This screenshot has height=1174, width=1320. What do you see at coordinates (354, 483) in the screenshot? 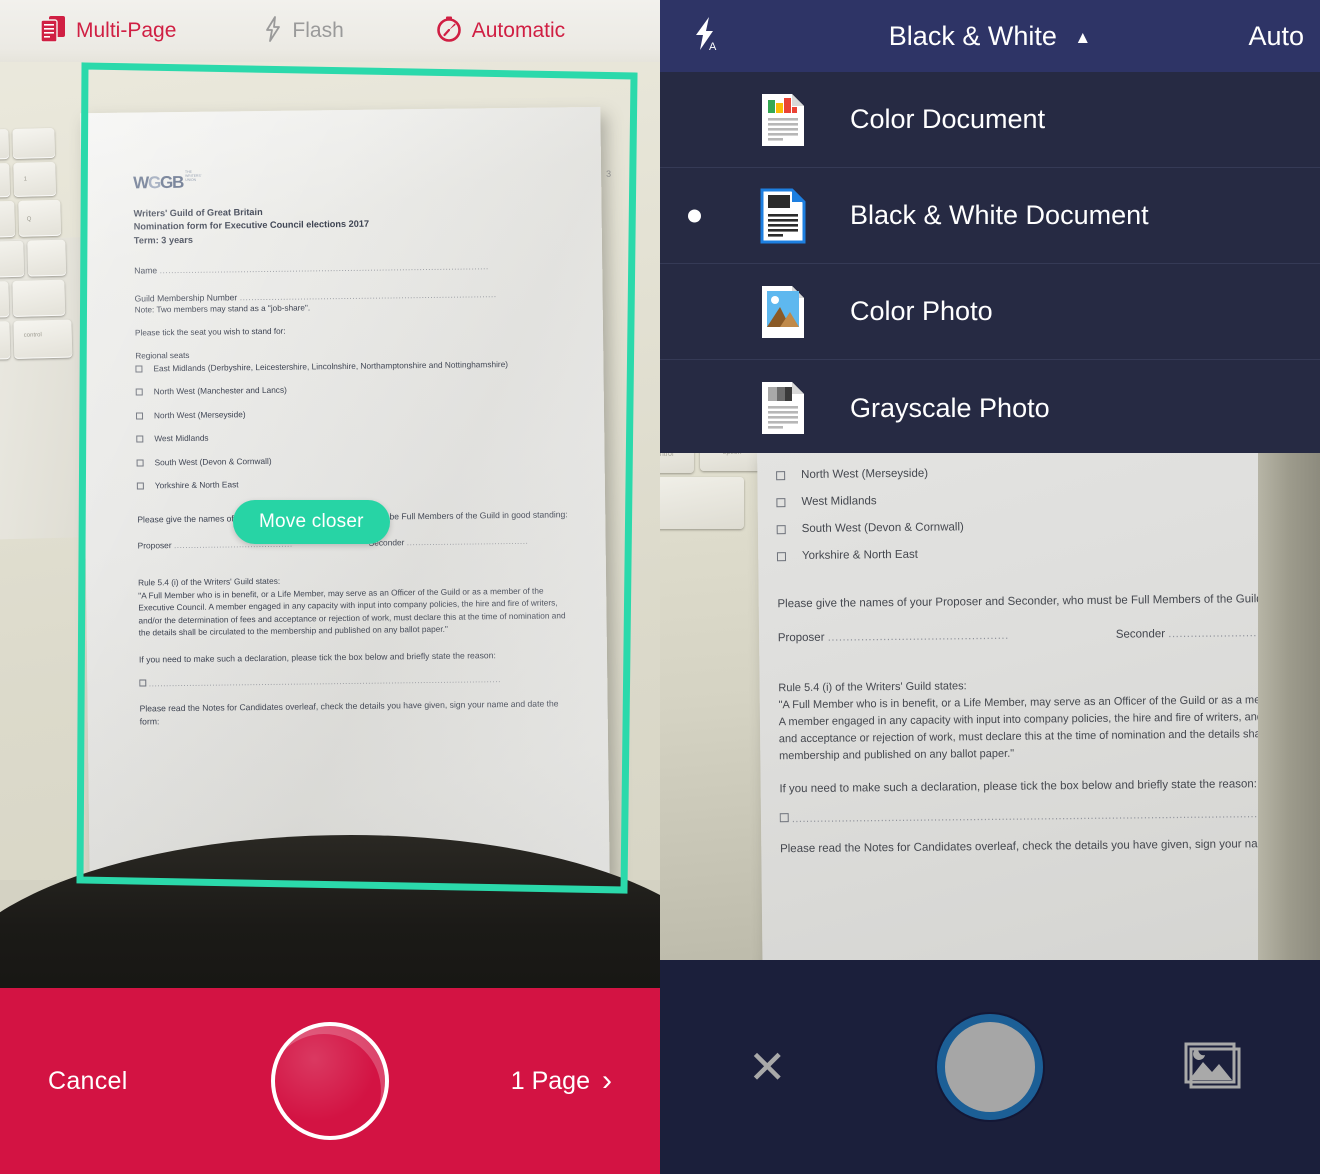
I see `seat-option: Yorkshire & North East` at bounding box center [354, 483].